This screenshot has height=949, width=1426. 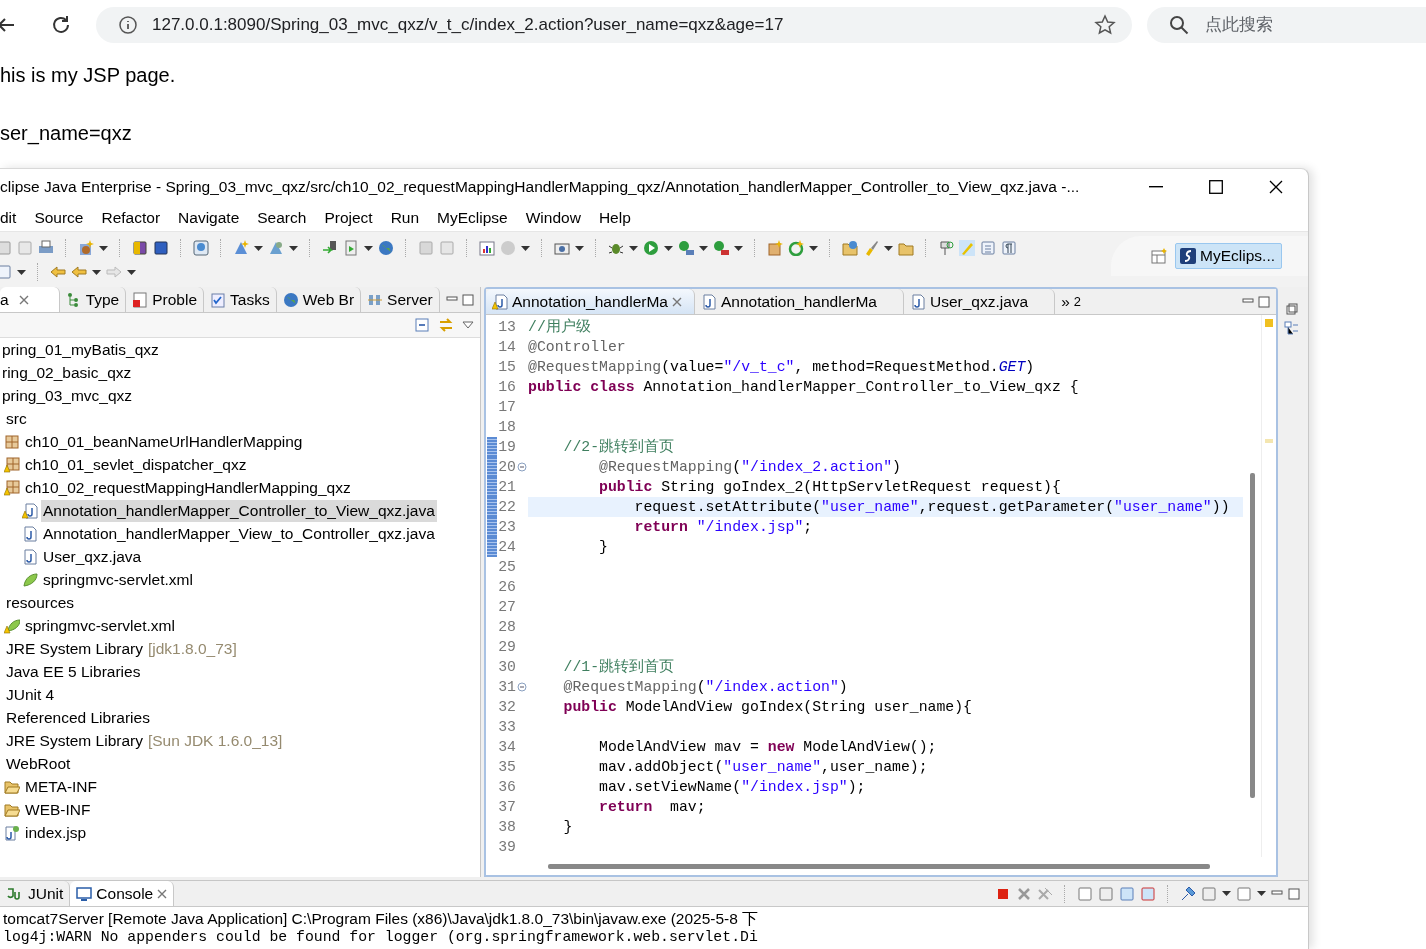 What do you see at coordinates (218, 299) in the screenshot?
I see `tasks-icon` at bounding box center [218, 299].